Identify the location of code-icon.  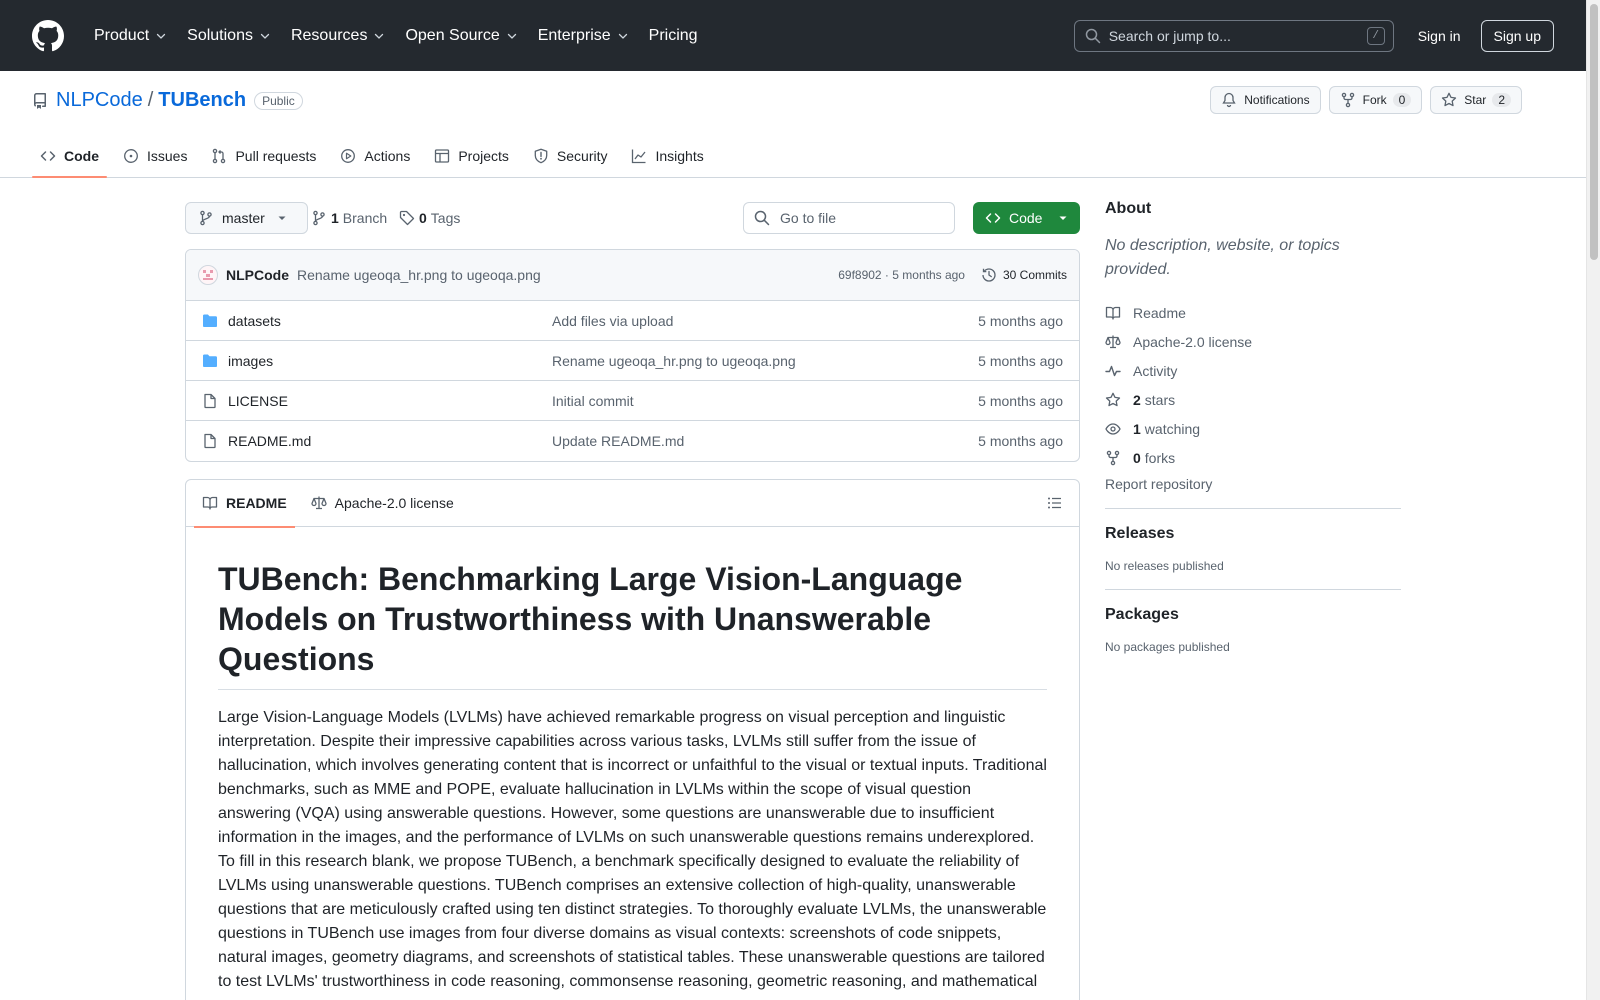
(993, 218).